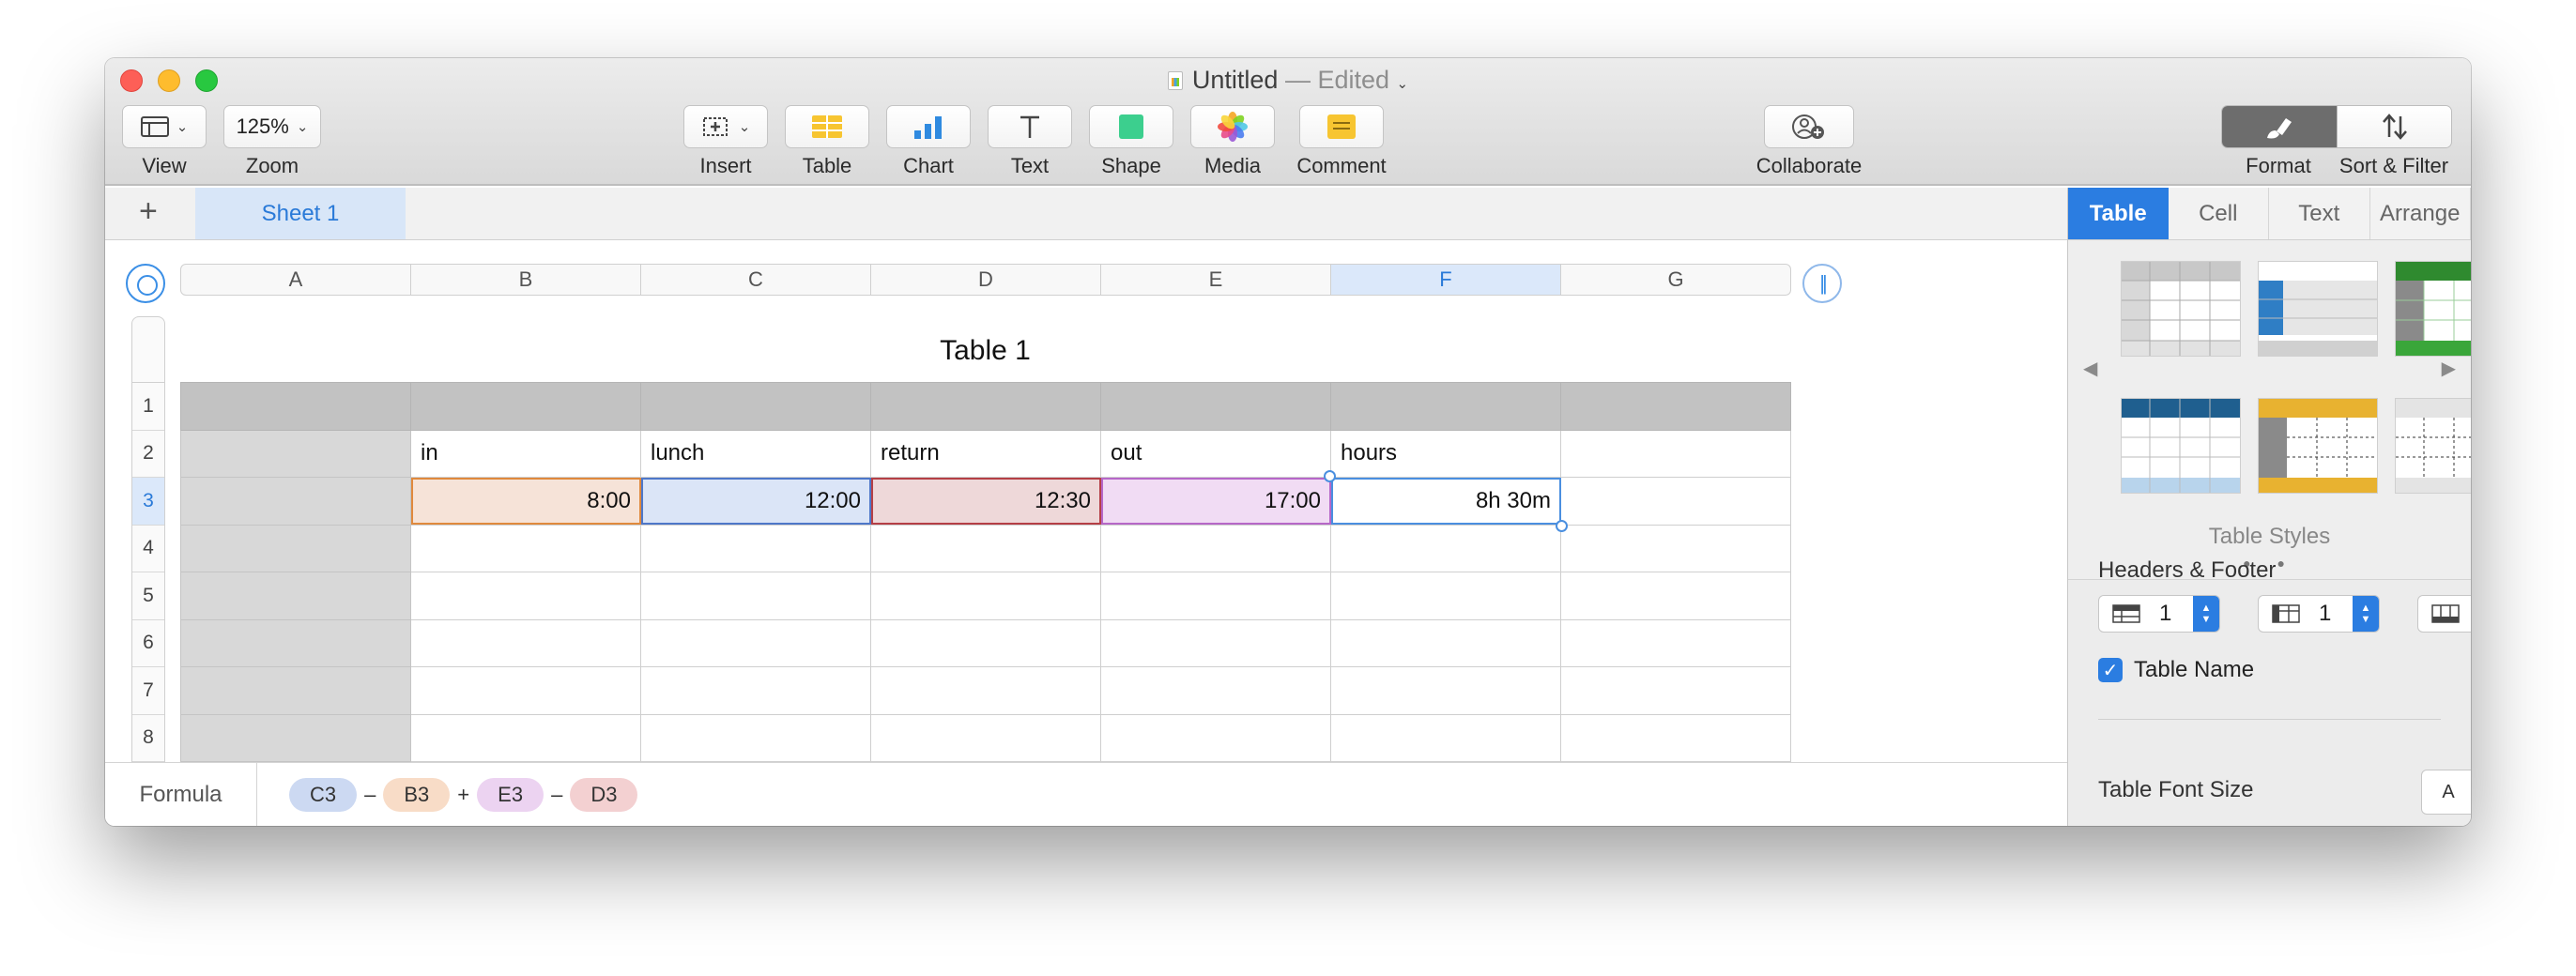 Image resolution: width=2576 pixels, height=976 pixels. What do you see at coordinates (324, 795) in the screenshot?
I see `formula-token-c3: C3` at bounding box center [324, 795].